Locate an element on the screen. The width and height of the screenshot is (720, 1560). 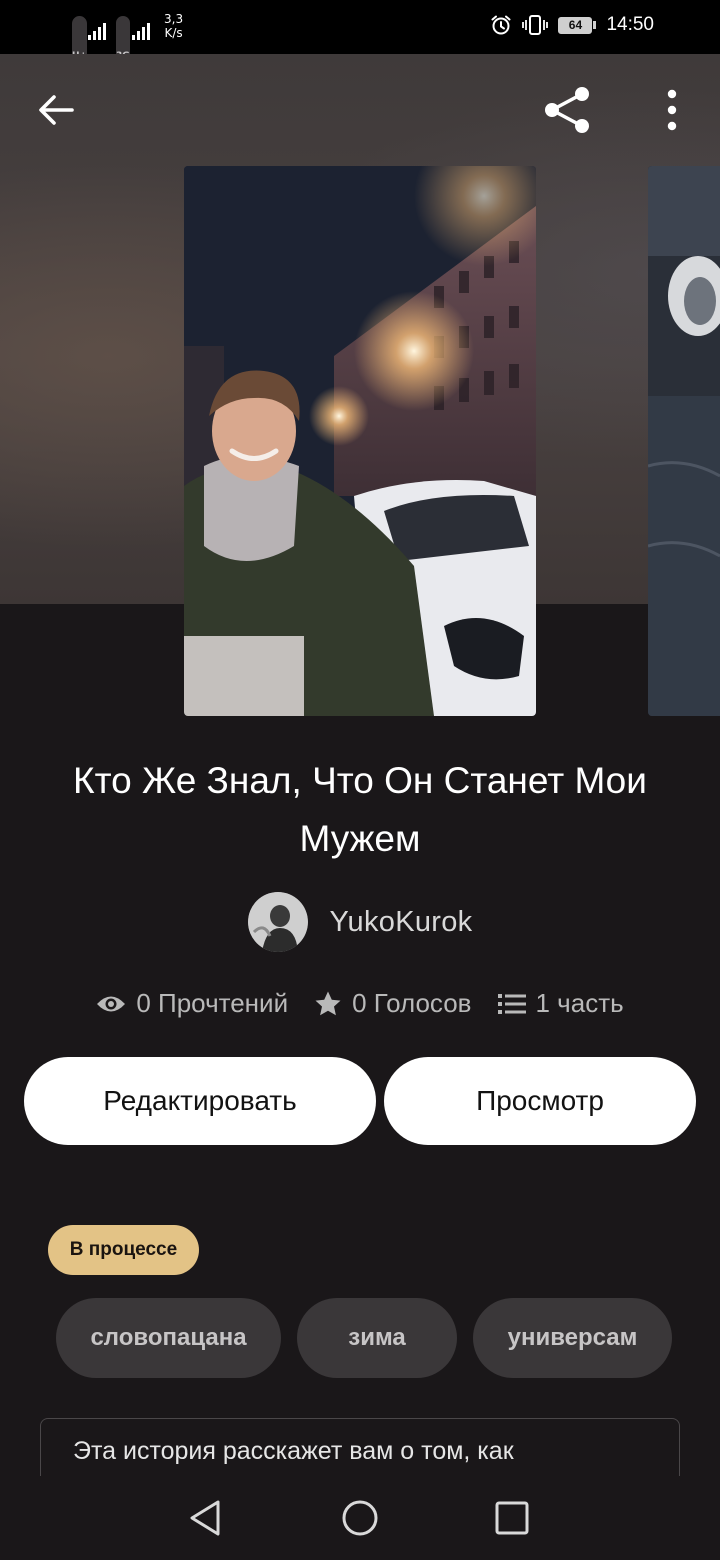
back-button is located at coordinates (56, 110).